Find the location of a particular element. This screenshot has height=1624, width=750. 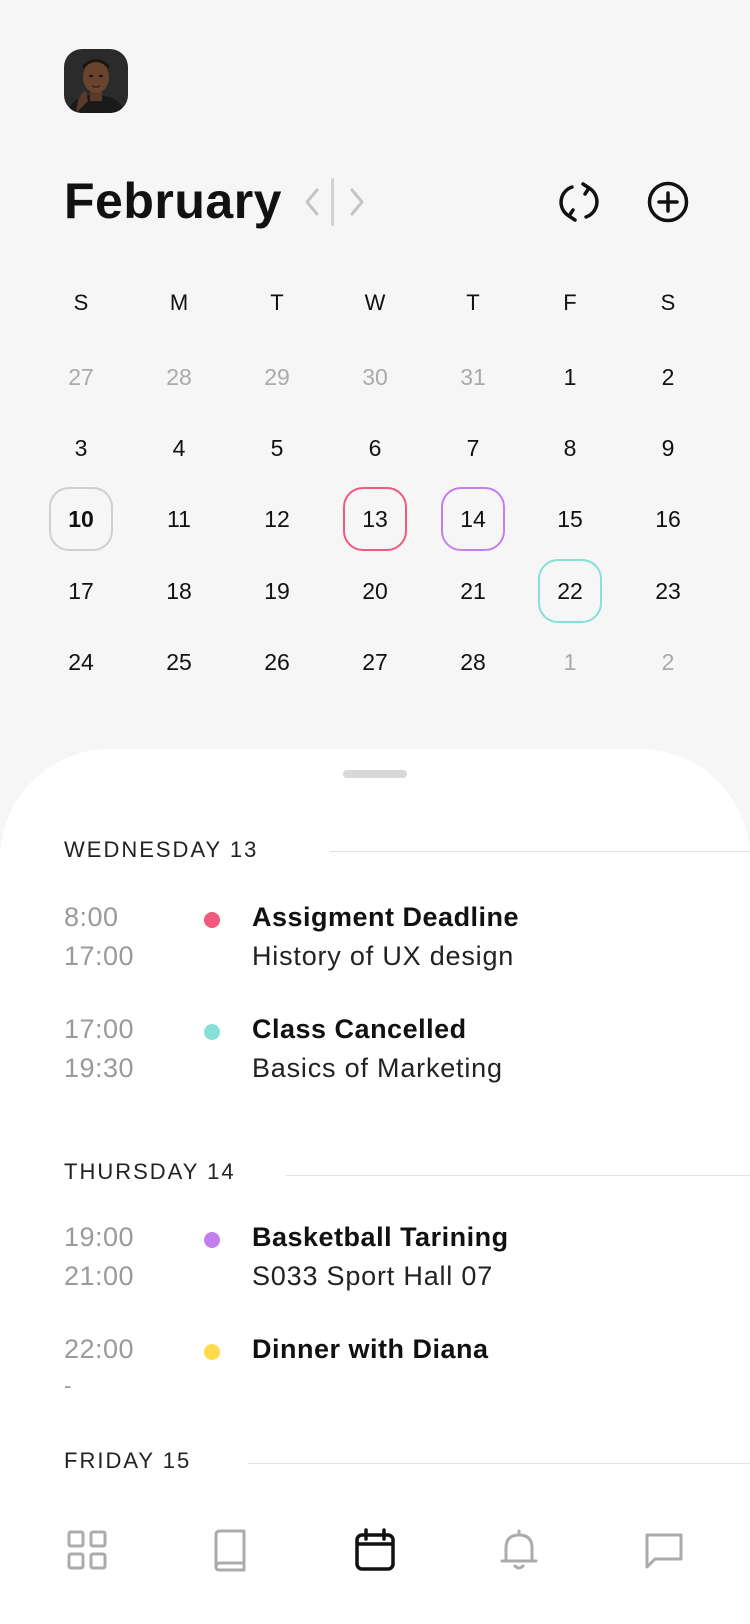

calendar-day: 17 is located at coordinates (81, 591).